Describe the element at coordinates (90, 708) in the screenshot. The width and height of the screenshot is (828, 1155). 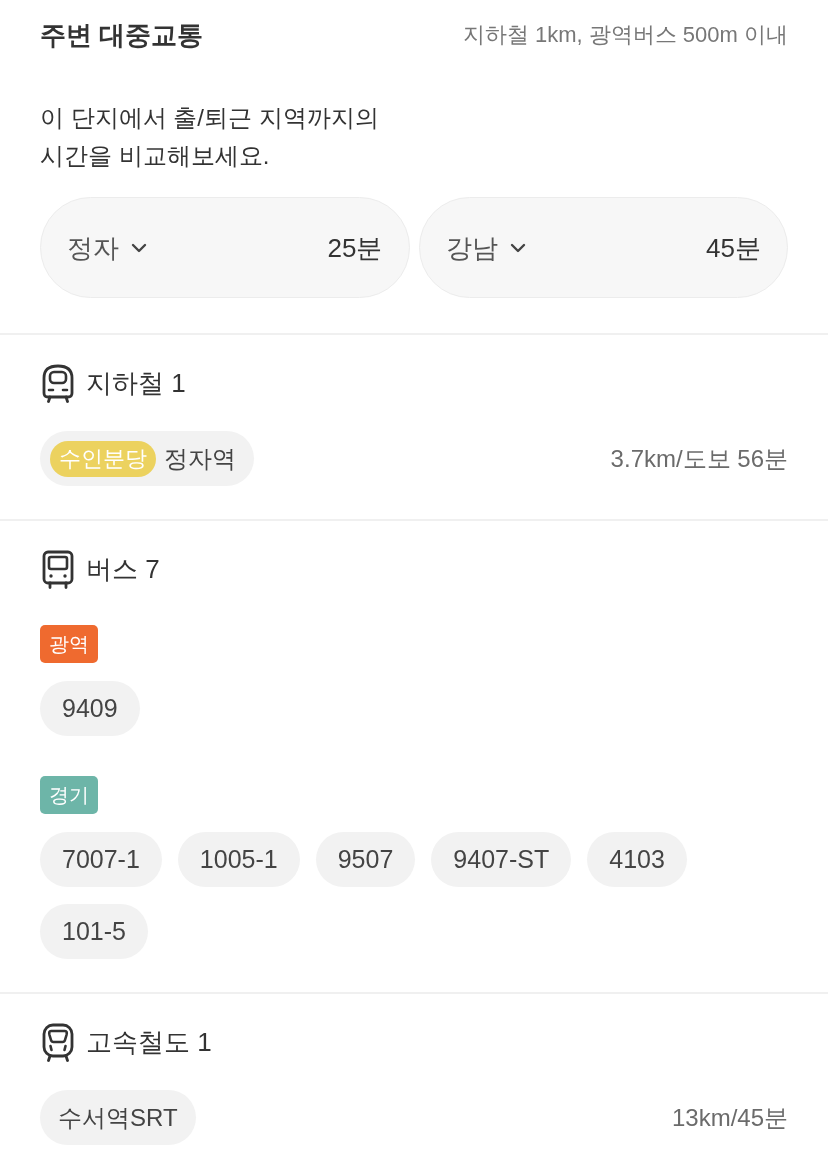
I see `route-chip: 9409` at that location.